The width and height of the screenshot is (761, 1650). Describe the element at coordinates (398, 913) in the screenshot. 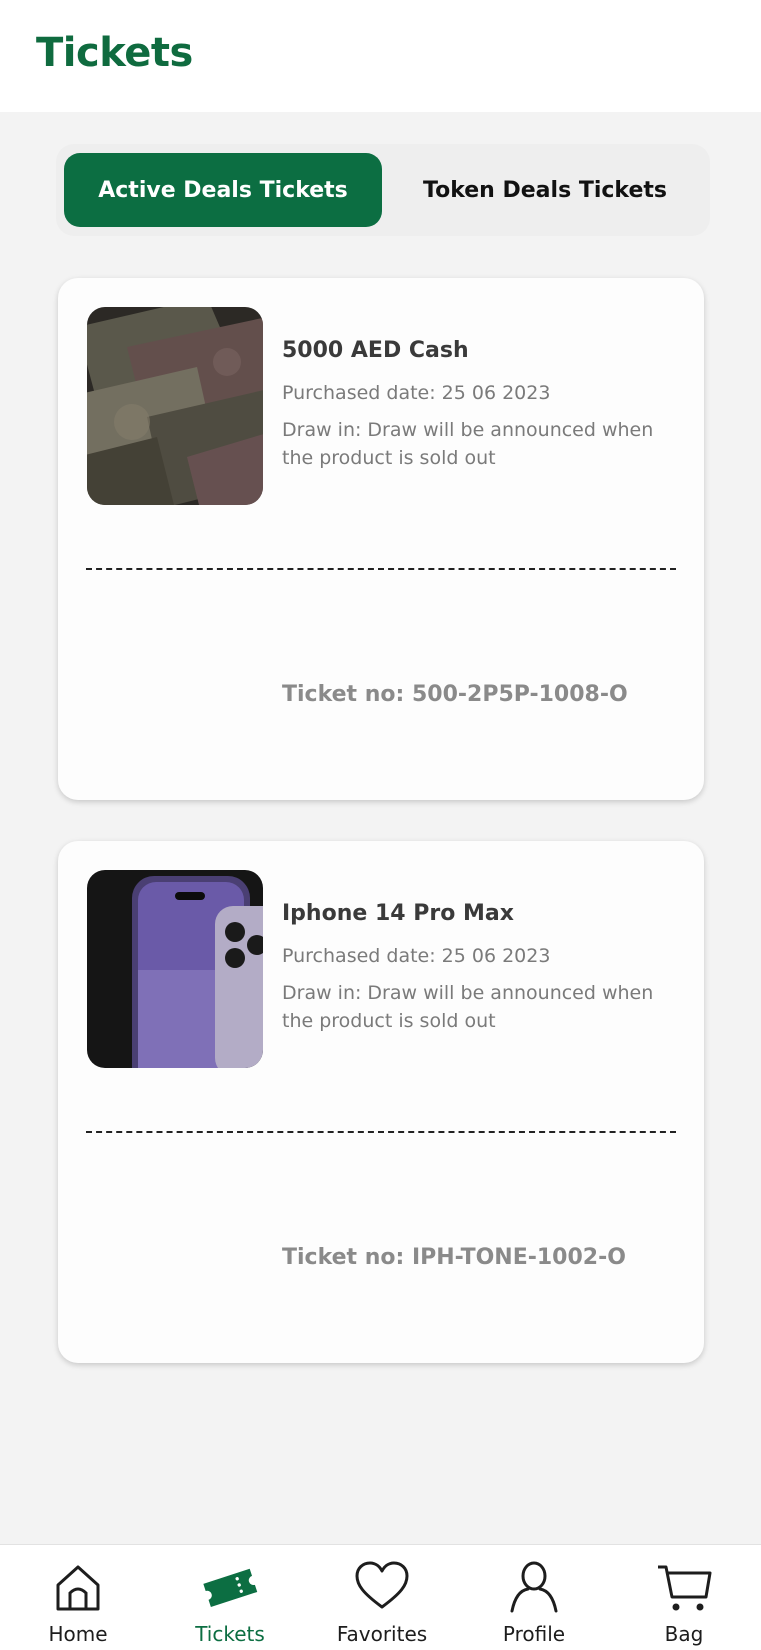

I see `product-name: Iphone 14 Pro Max` at that location.